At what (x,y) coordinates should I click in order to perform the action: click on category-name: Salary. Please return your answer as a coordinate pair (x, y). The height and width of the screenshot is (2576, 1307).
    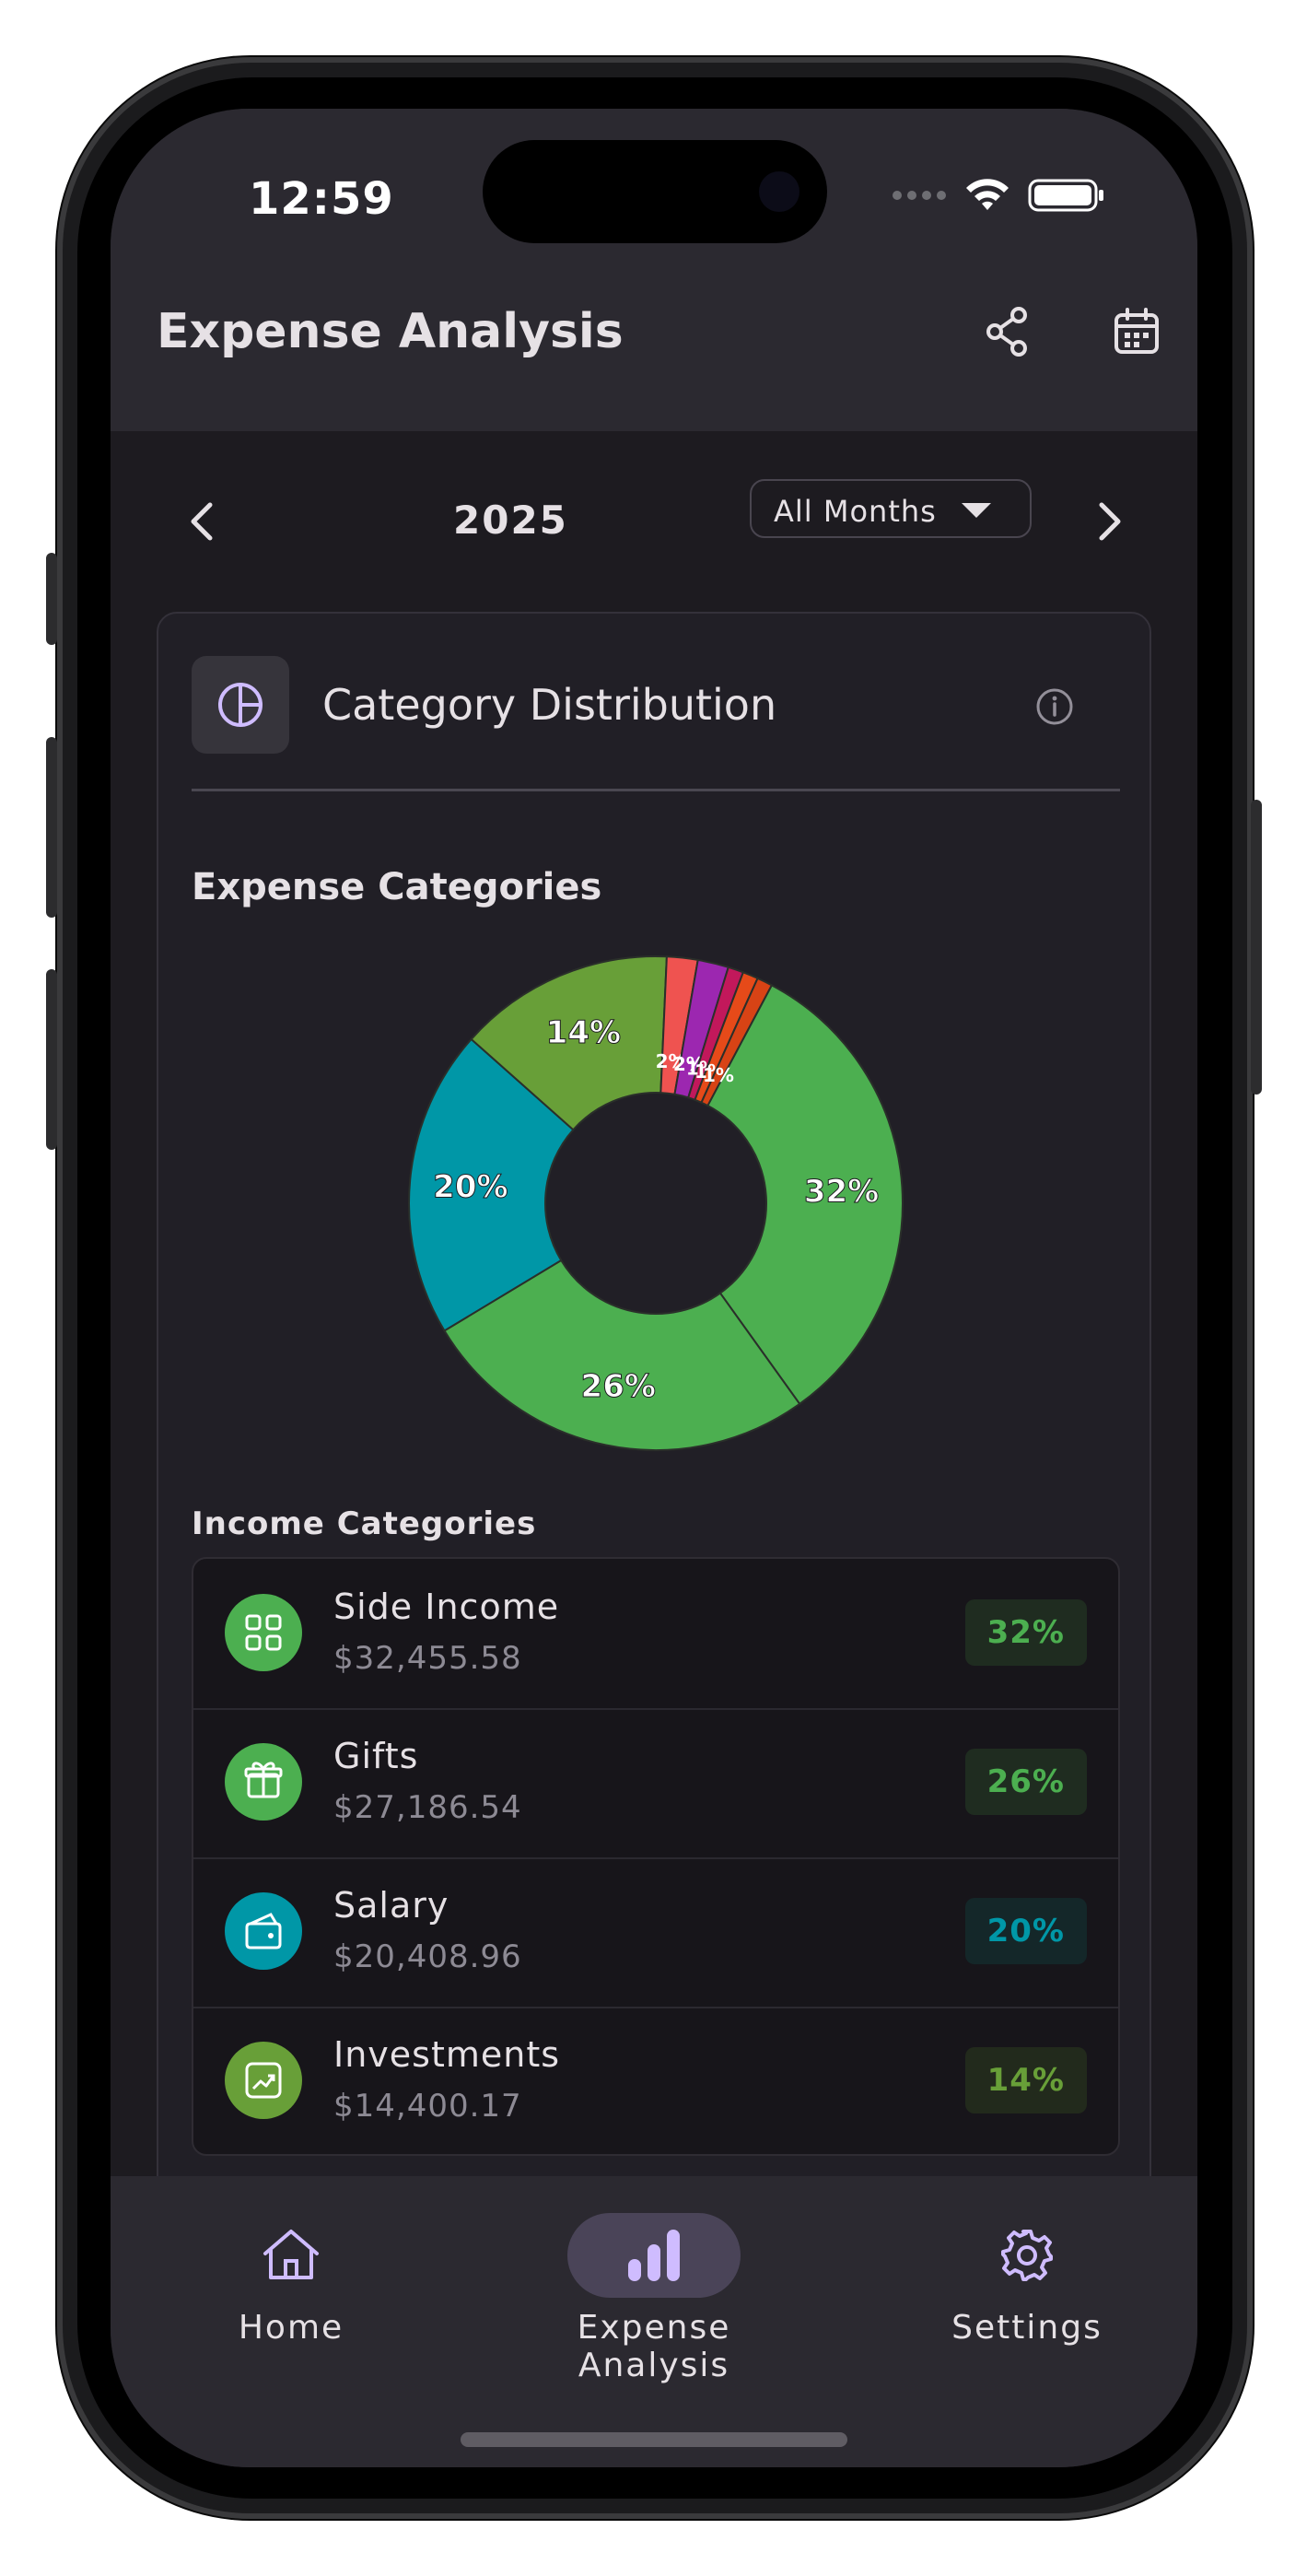
    Looking at the image, I should click on (391, 1905).